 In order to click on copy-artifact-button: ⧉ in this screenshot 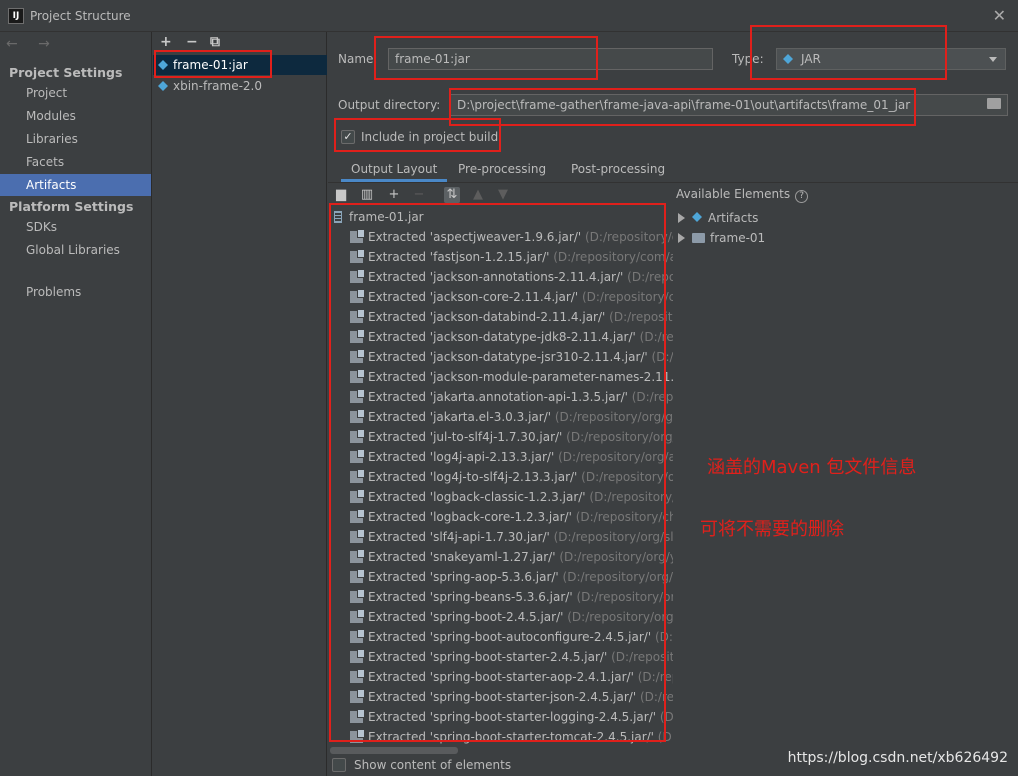, I will do `click(215, 42)`.